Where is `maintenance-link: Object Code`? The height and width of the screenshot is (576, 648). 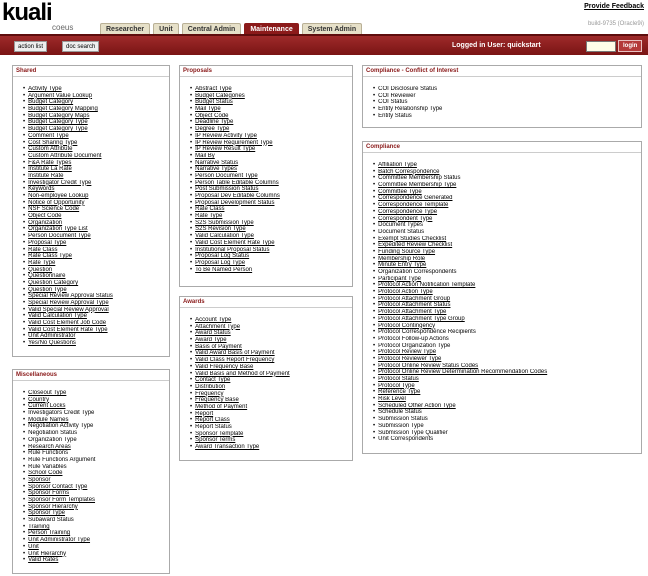 maintenance-link: Object Code is located at coordinates (211, 116).